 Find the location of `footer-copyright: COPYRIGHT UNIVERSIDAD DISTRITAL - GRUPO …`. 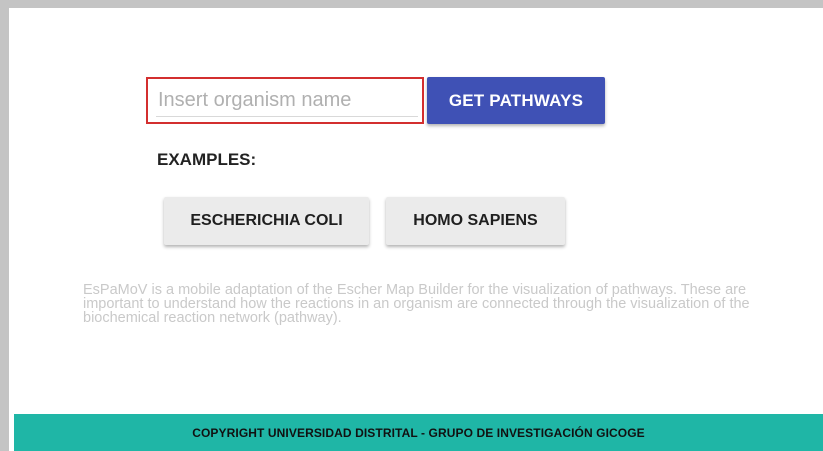

footer-copyright: COPYRIGHT UNIVERSIDAD DISTRITAL - GRUPO … is located at coordinates (418, 432).